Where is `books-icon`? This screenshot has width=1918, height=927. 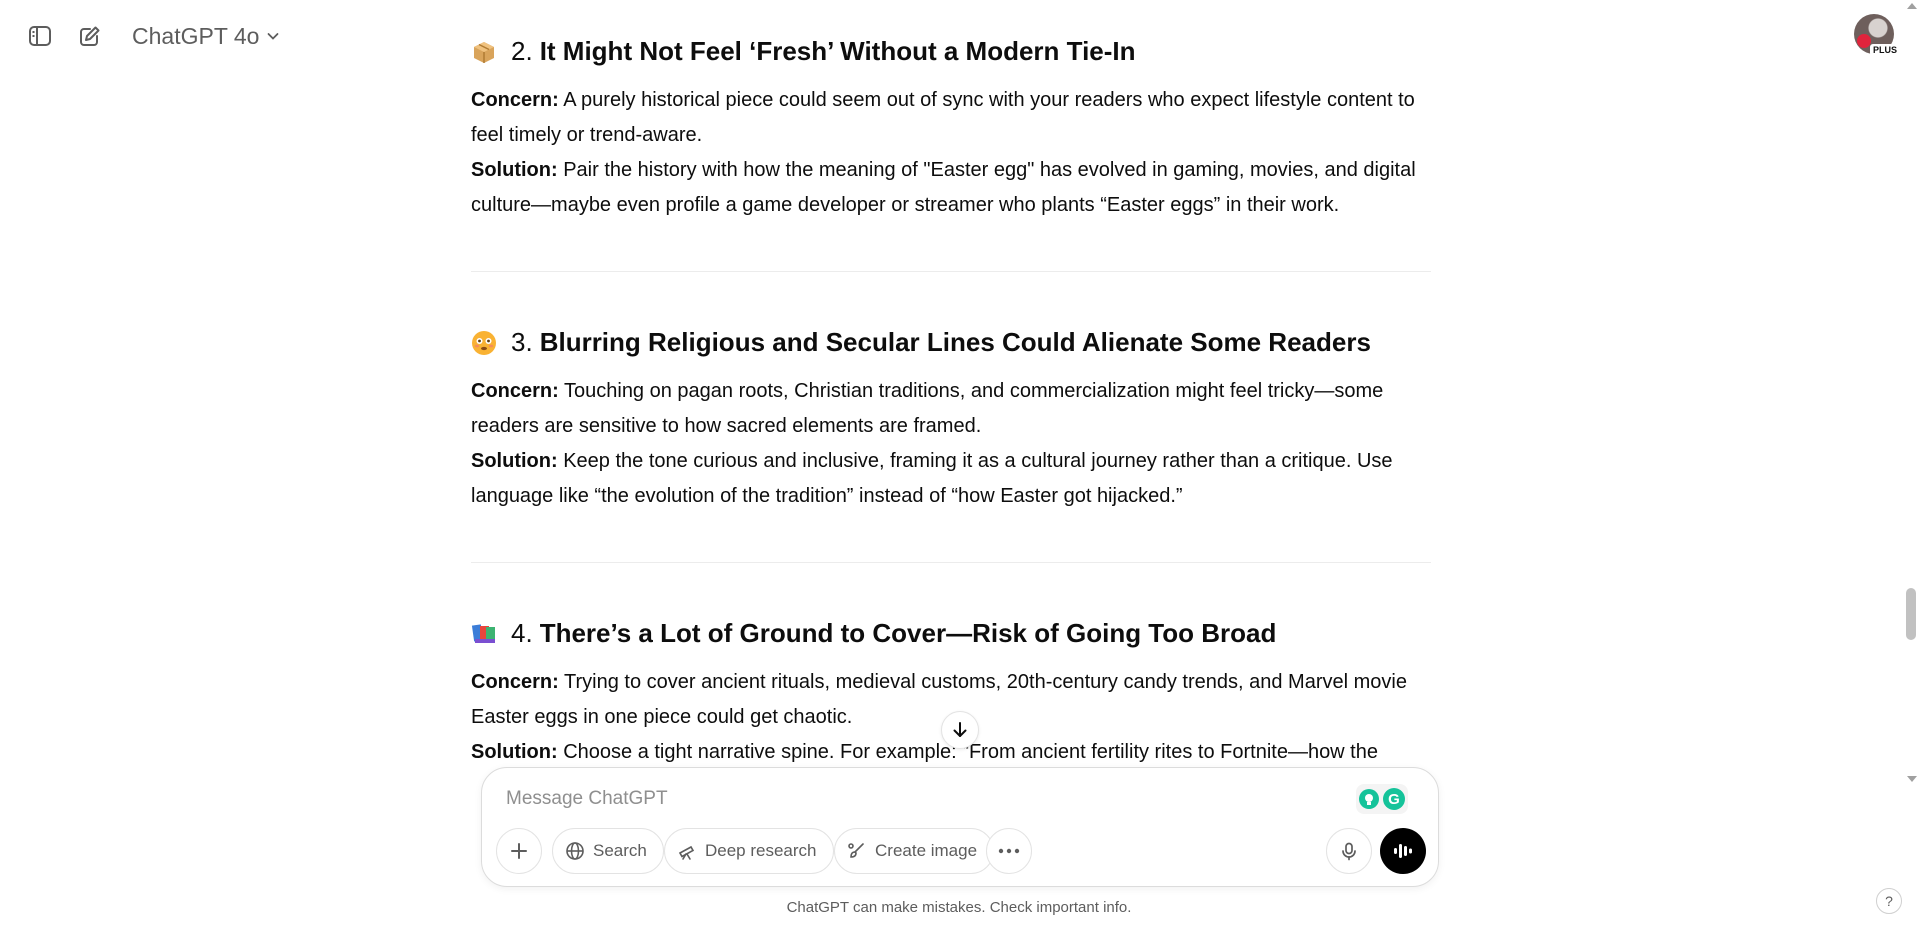 books-icon is located at coordinates (484, 634).